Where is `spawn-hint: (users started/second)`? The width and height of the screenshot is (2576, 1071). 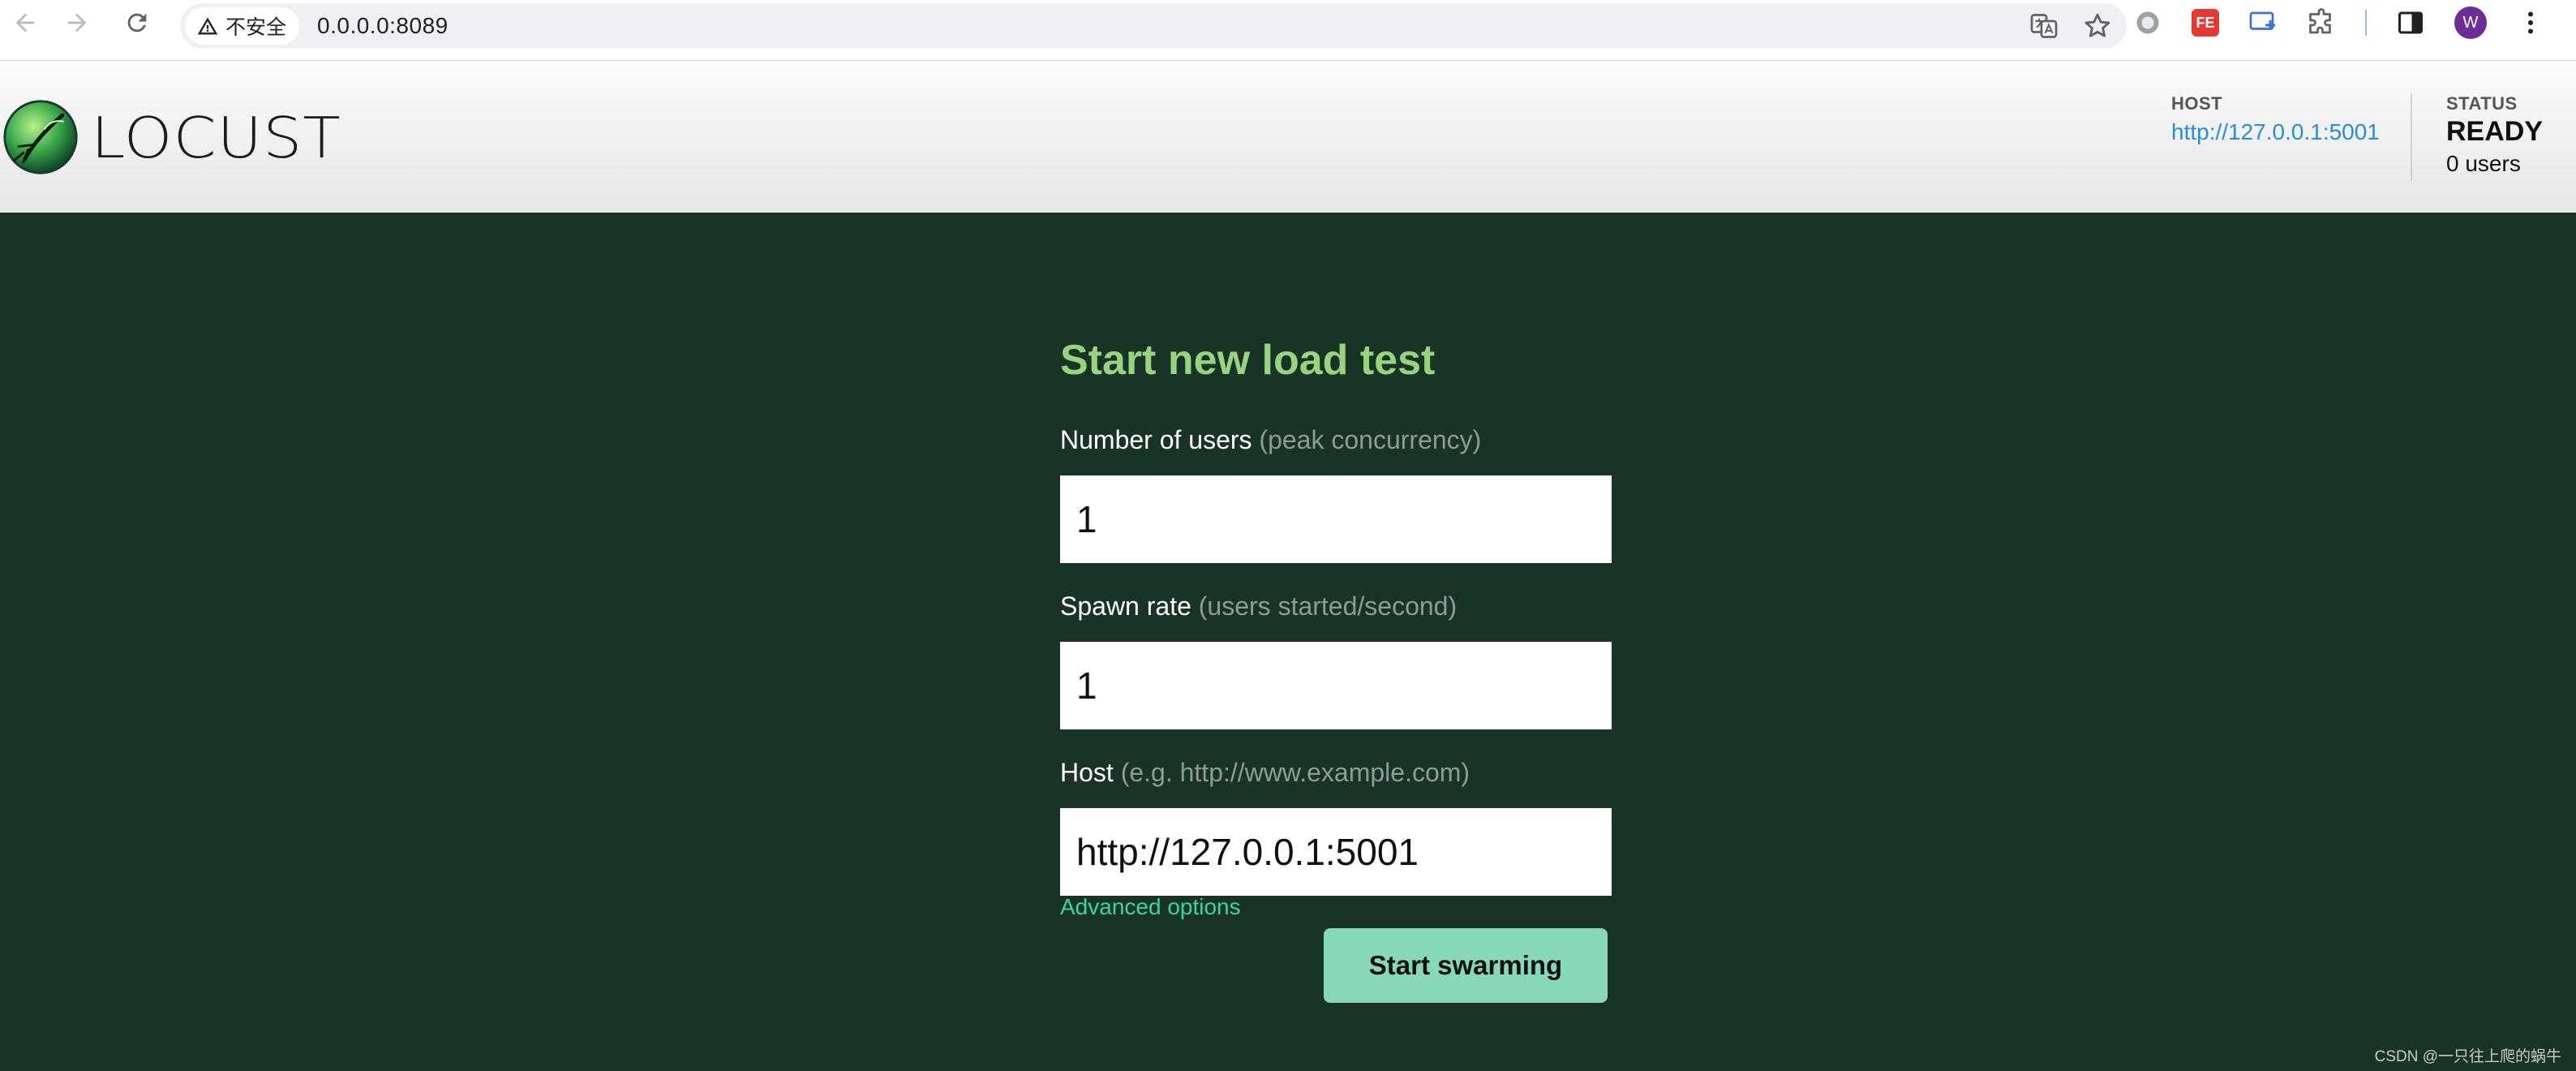 spawn-hint: (users started/second) is located at coordinates (1328, 606).